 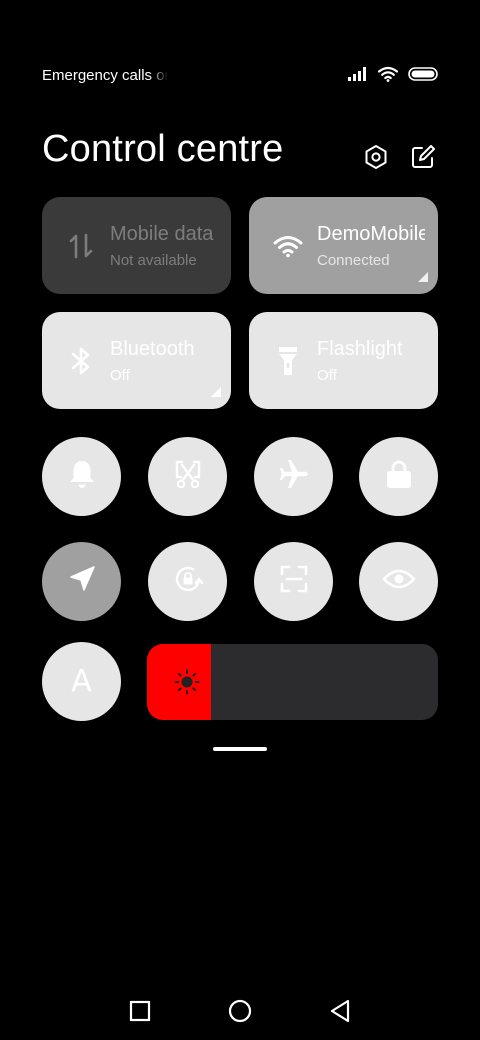 I want to click on settings-button, so click(x=376, y=159).